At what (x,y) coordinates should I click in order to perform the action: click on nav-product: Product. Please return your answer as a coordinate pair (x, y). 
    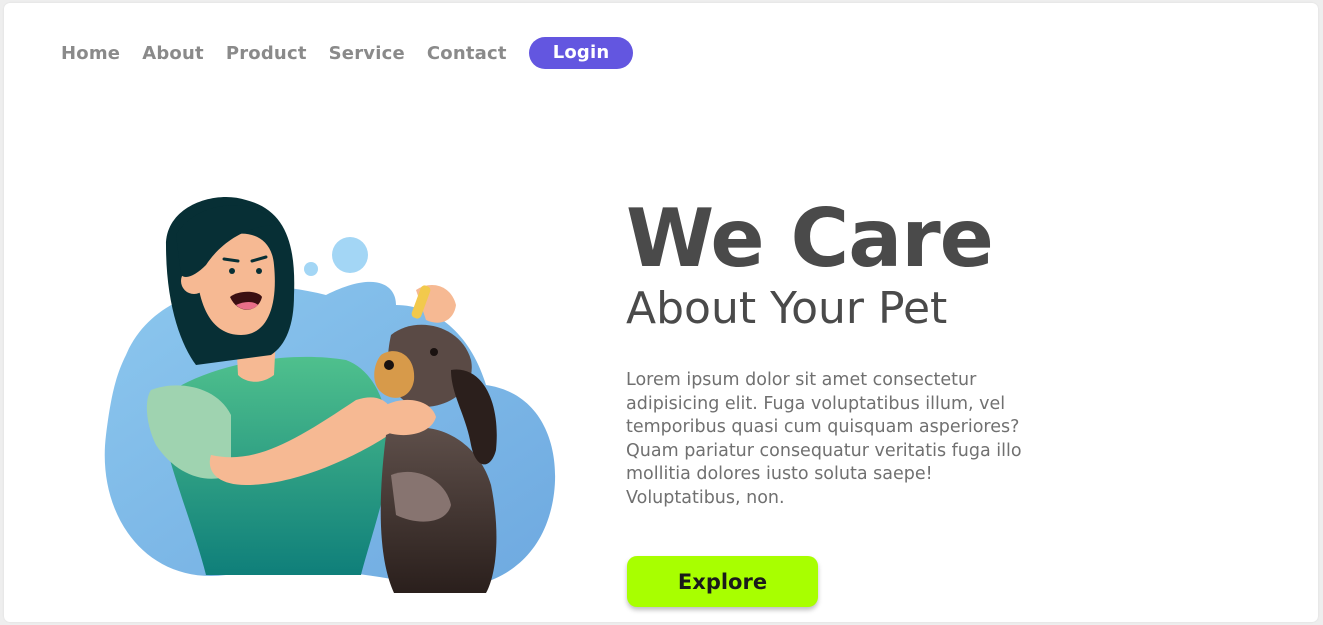
    Looking at the image, I should click on (266, 53).